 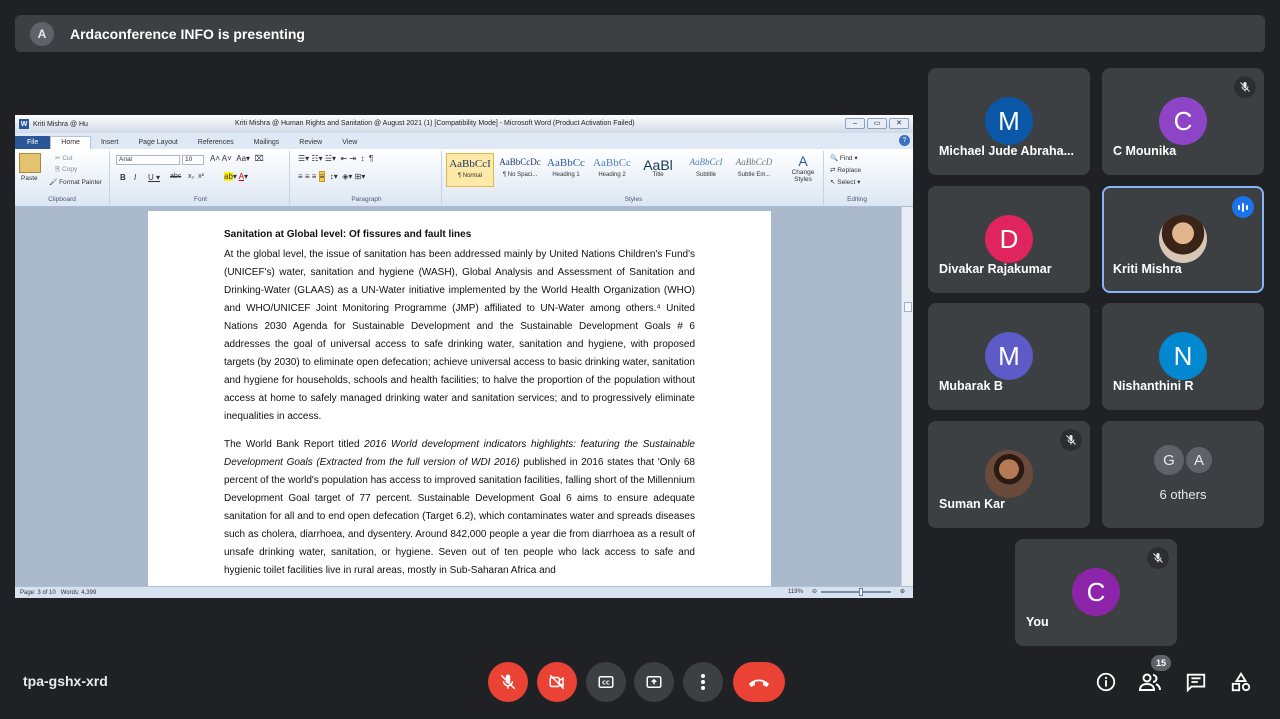 What do you see at coordinates (135, 177) in the screenshot?
I see `italic-icon: I` at bounding box center [135, 177].